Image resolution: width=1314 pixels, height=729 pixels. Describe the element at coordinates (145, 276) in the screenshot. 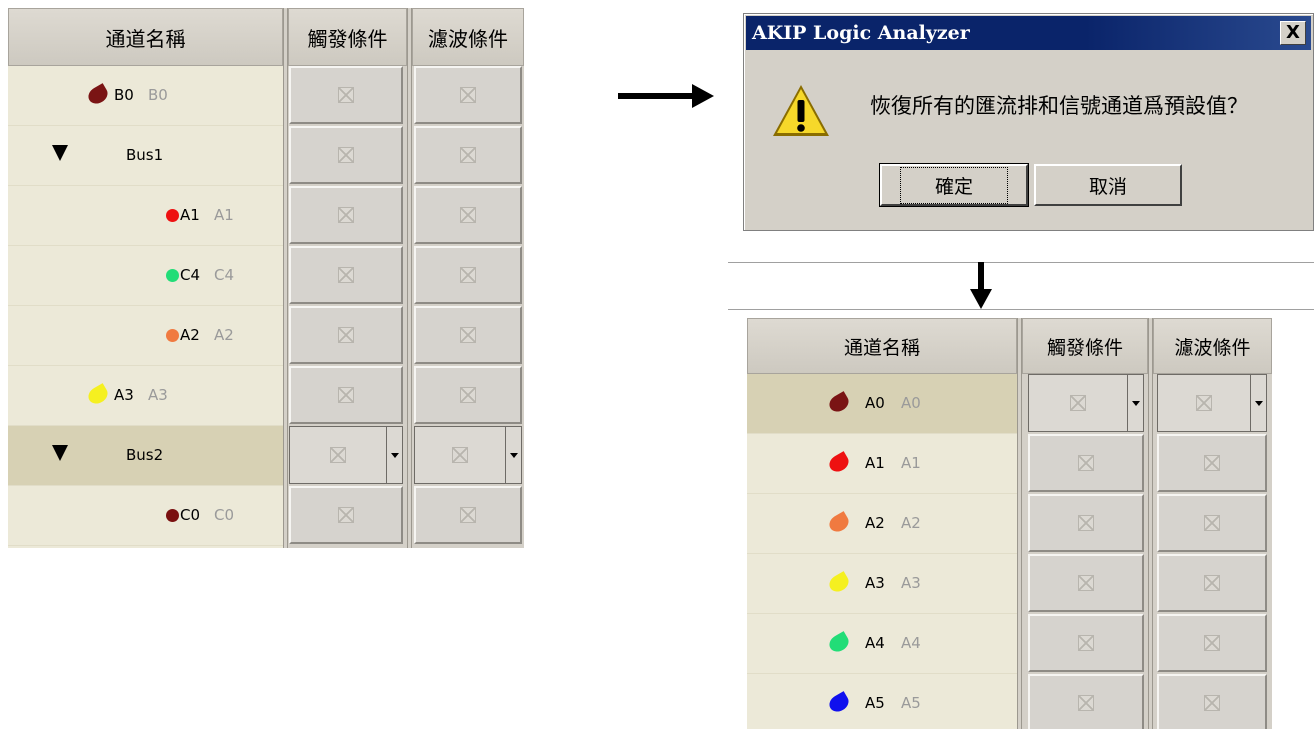

I see `signal-row: C4 C4` at that location.